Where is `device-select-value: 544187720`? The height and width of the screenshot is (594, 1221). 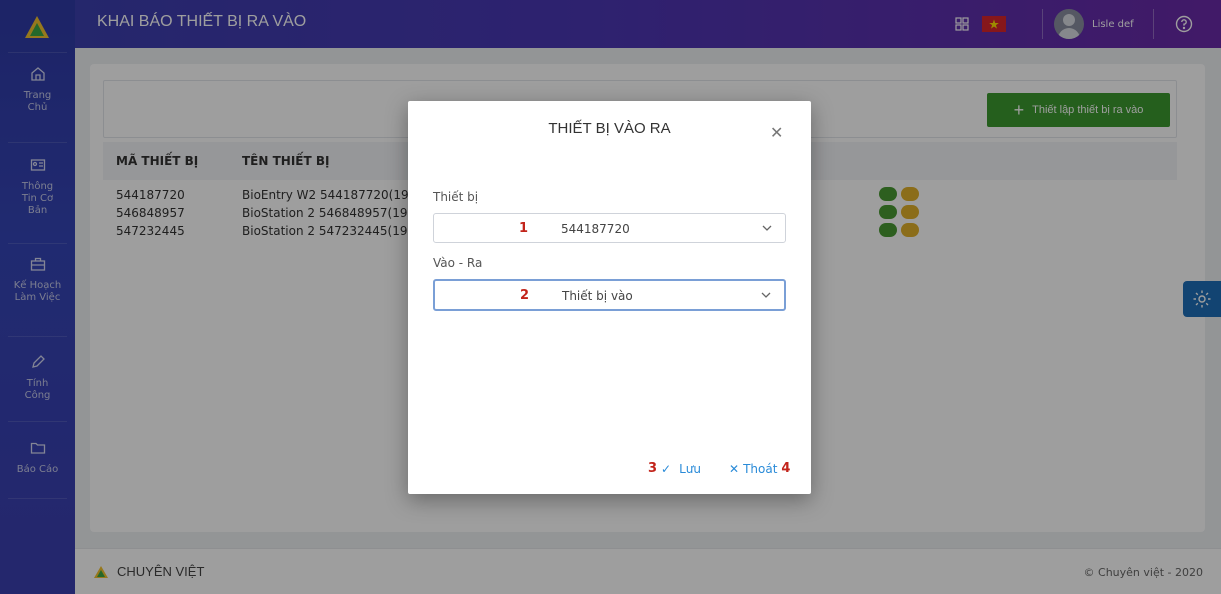 device-select-value: 544187720 is located at coordinates (595, 229).